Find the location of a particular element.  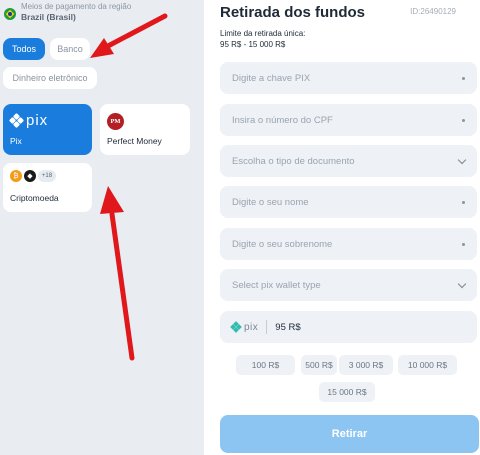

filter-banco: Banco is located at coordinates (70, 49).